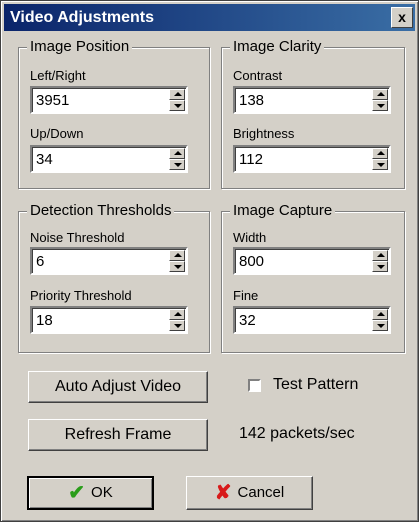 This screenshot has width=419, height=522. Describe the element at coordinates (254, 385) in the screenshot. I see `test-pattern-checkbox` at that location.